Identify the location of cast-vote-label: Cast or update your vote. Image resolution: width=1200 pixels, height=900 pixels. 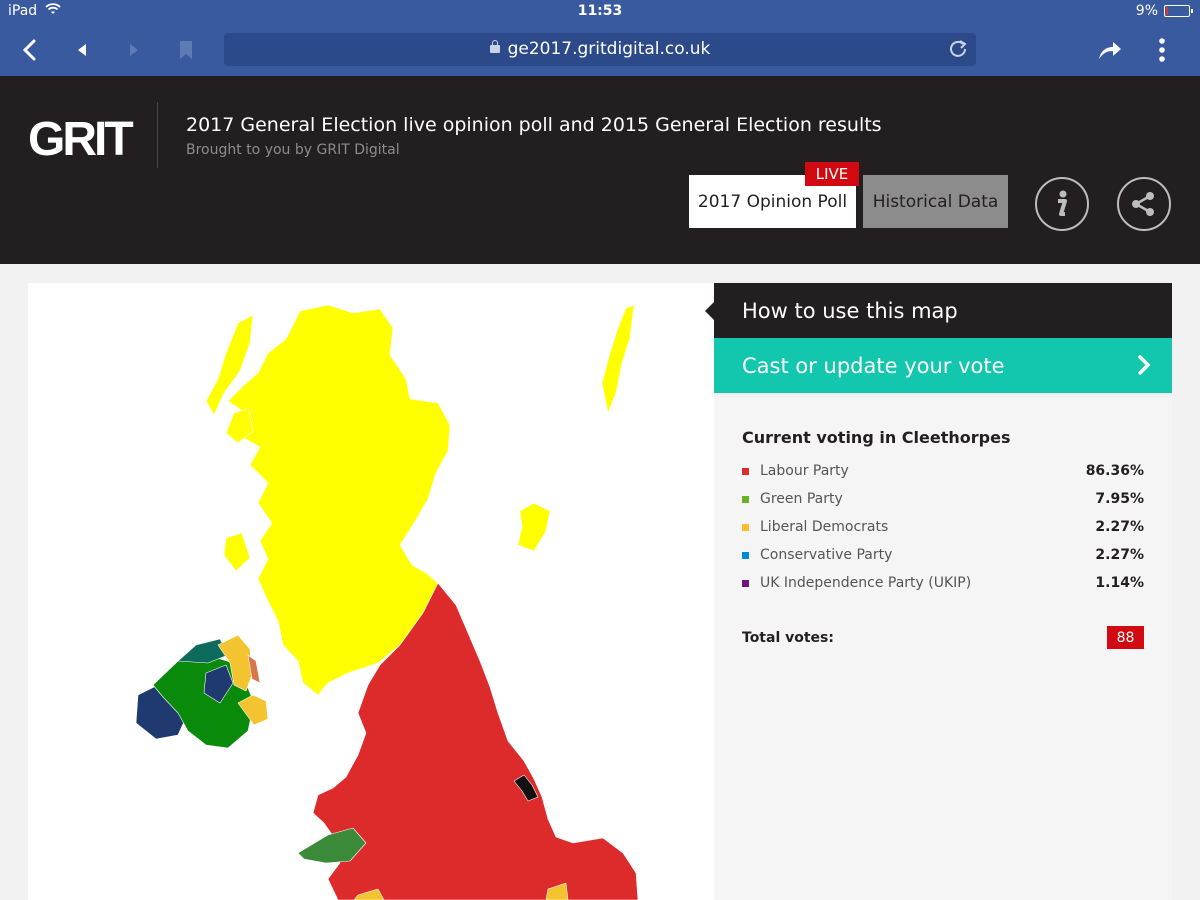
(873, 365).